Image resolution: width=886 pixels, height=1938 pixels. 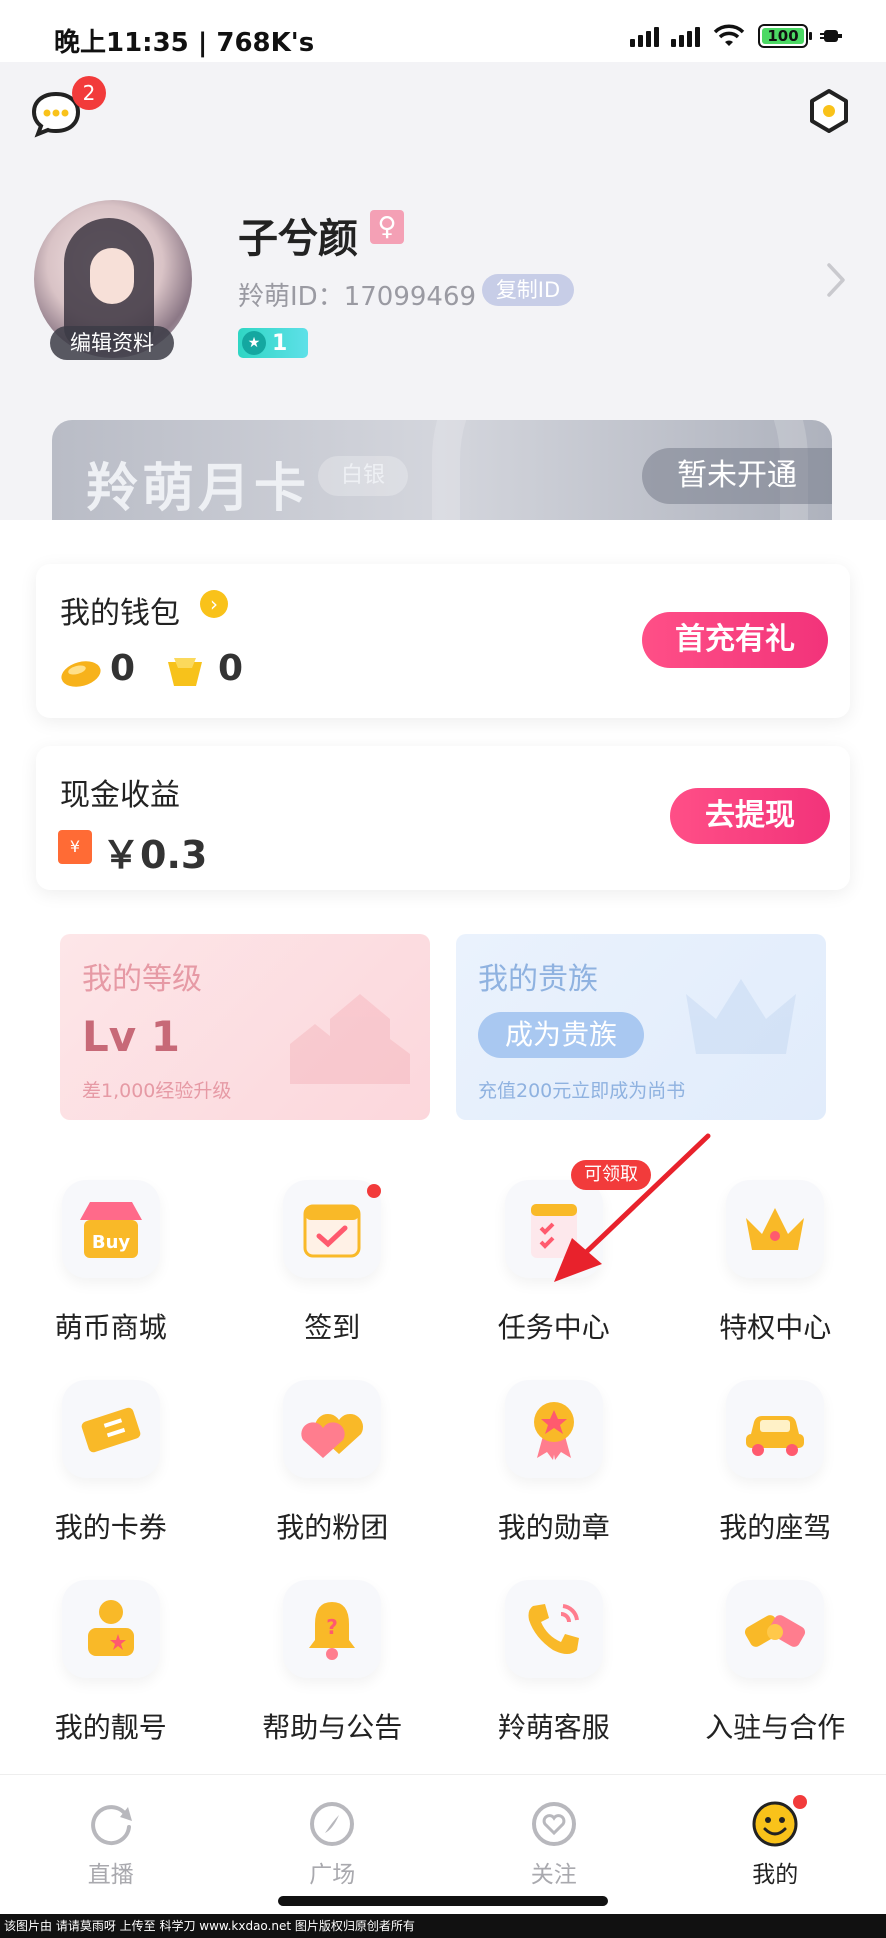 What do you see at coordinates (120, 795) in the screenshot?
I see `cash-earnings-title: 现金收益` at bounding box center [120, 795].